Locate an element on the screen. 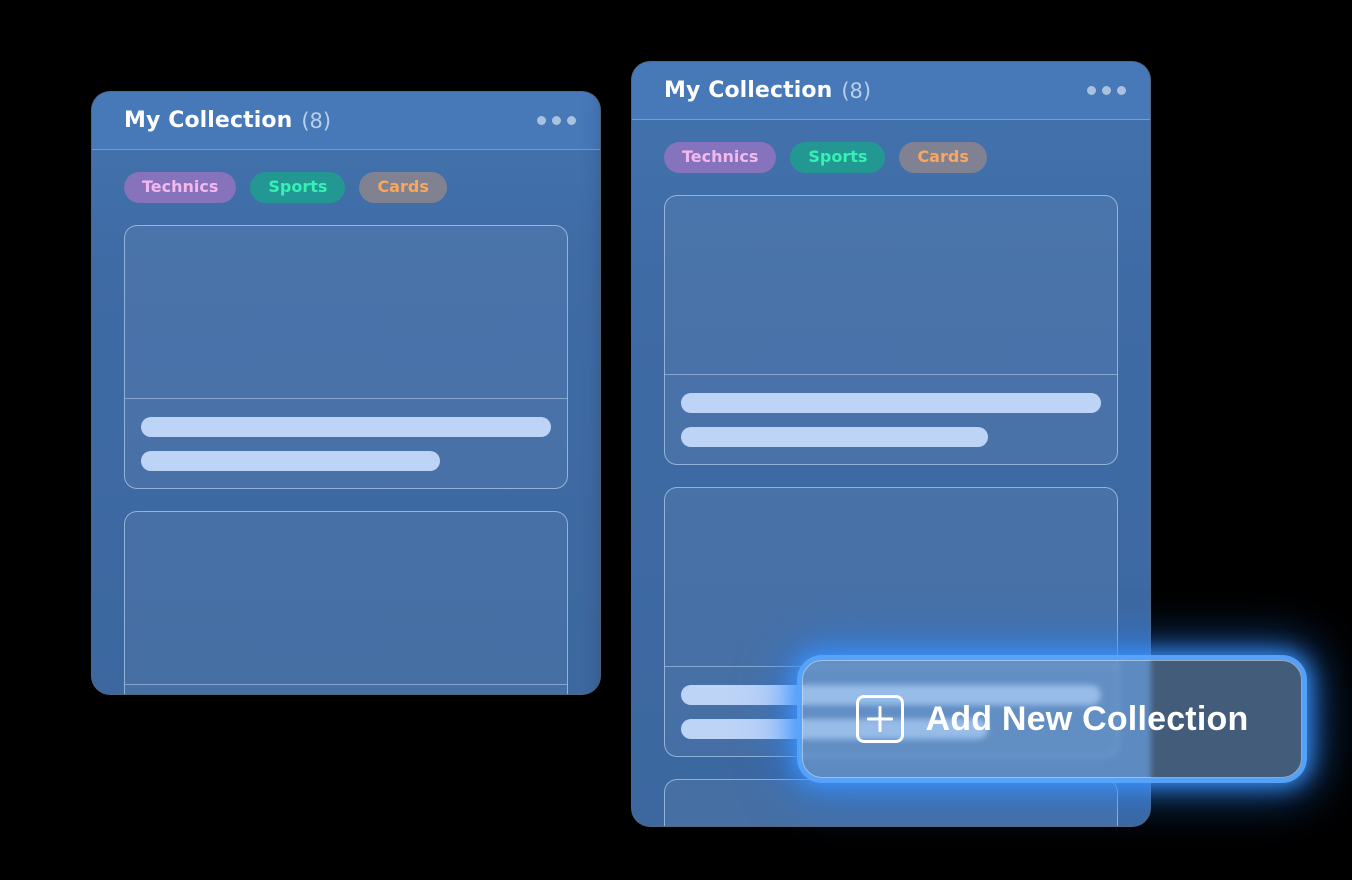 The height and width of the screenshot is (880, 1352). add-new-collection-button: Add New Collection is located at coordinates (1052, 719).